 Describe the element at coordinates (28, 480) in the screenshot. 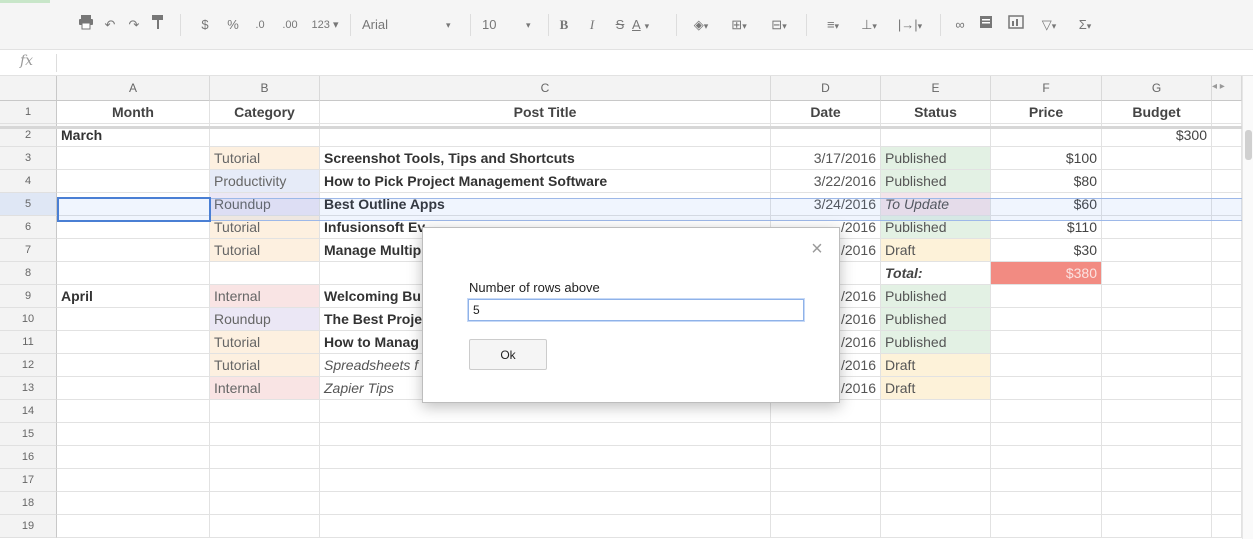

I see `row-header: 17` at that location.